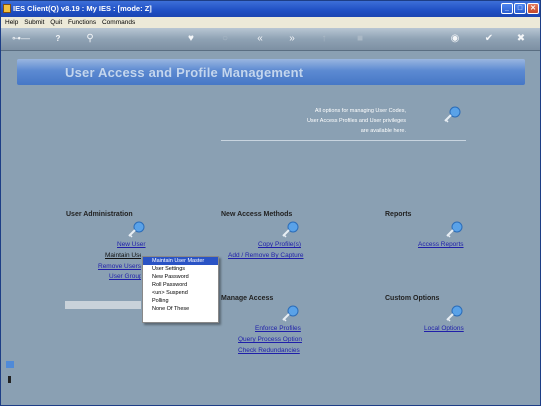 The width and height of the screenshot is (541, 406). What do you see at coordinates (489, 38) in the screenshot?
I see `check-icon: ✔` at bounding box center [489, 38].